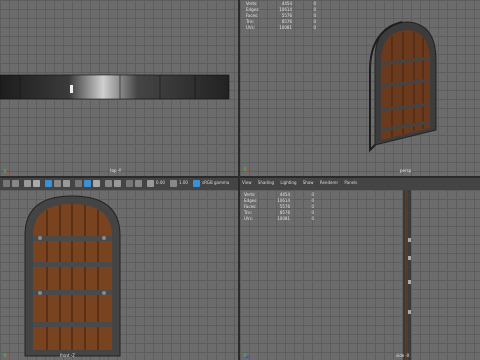 The width and height of the screenshot is (480, 360). Describe the element at coordinates (403, 355) in the screenshot. I see `viewport-label-side: side -X` at that location.